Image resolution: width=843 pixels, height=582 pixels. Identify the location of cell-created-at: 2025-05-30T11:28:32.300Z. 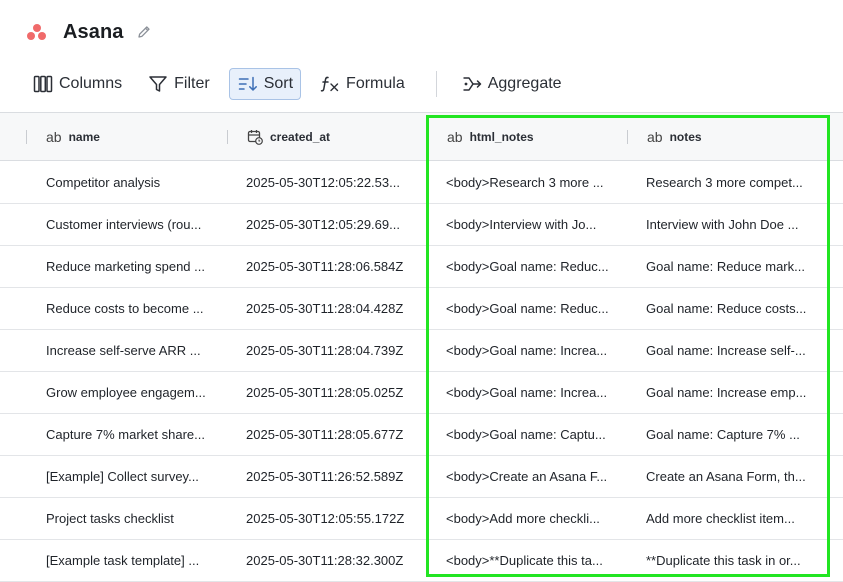
(329, 560).